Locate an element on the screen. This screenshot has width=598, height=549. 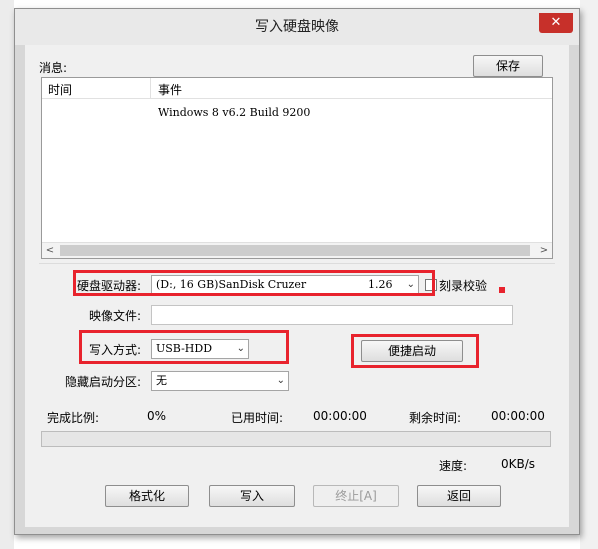
column-header-event: 事件 is located at coordinates (170, 89).